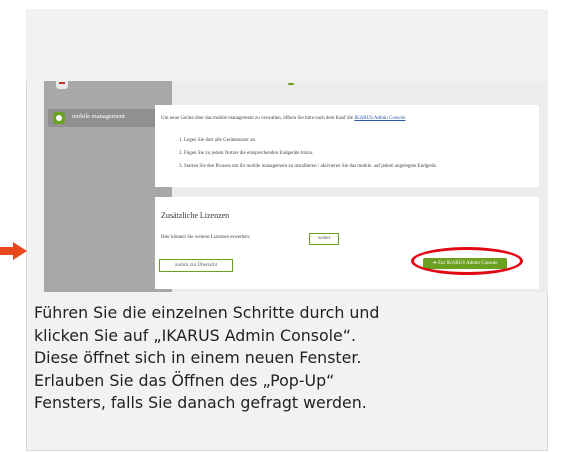 The width and height of the screenshot is (564, 452). What do you see at coordinates (291, 84) in the screenshot?
I see `heading-accent` at bounding box center [291, 84].